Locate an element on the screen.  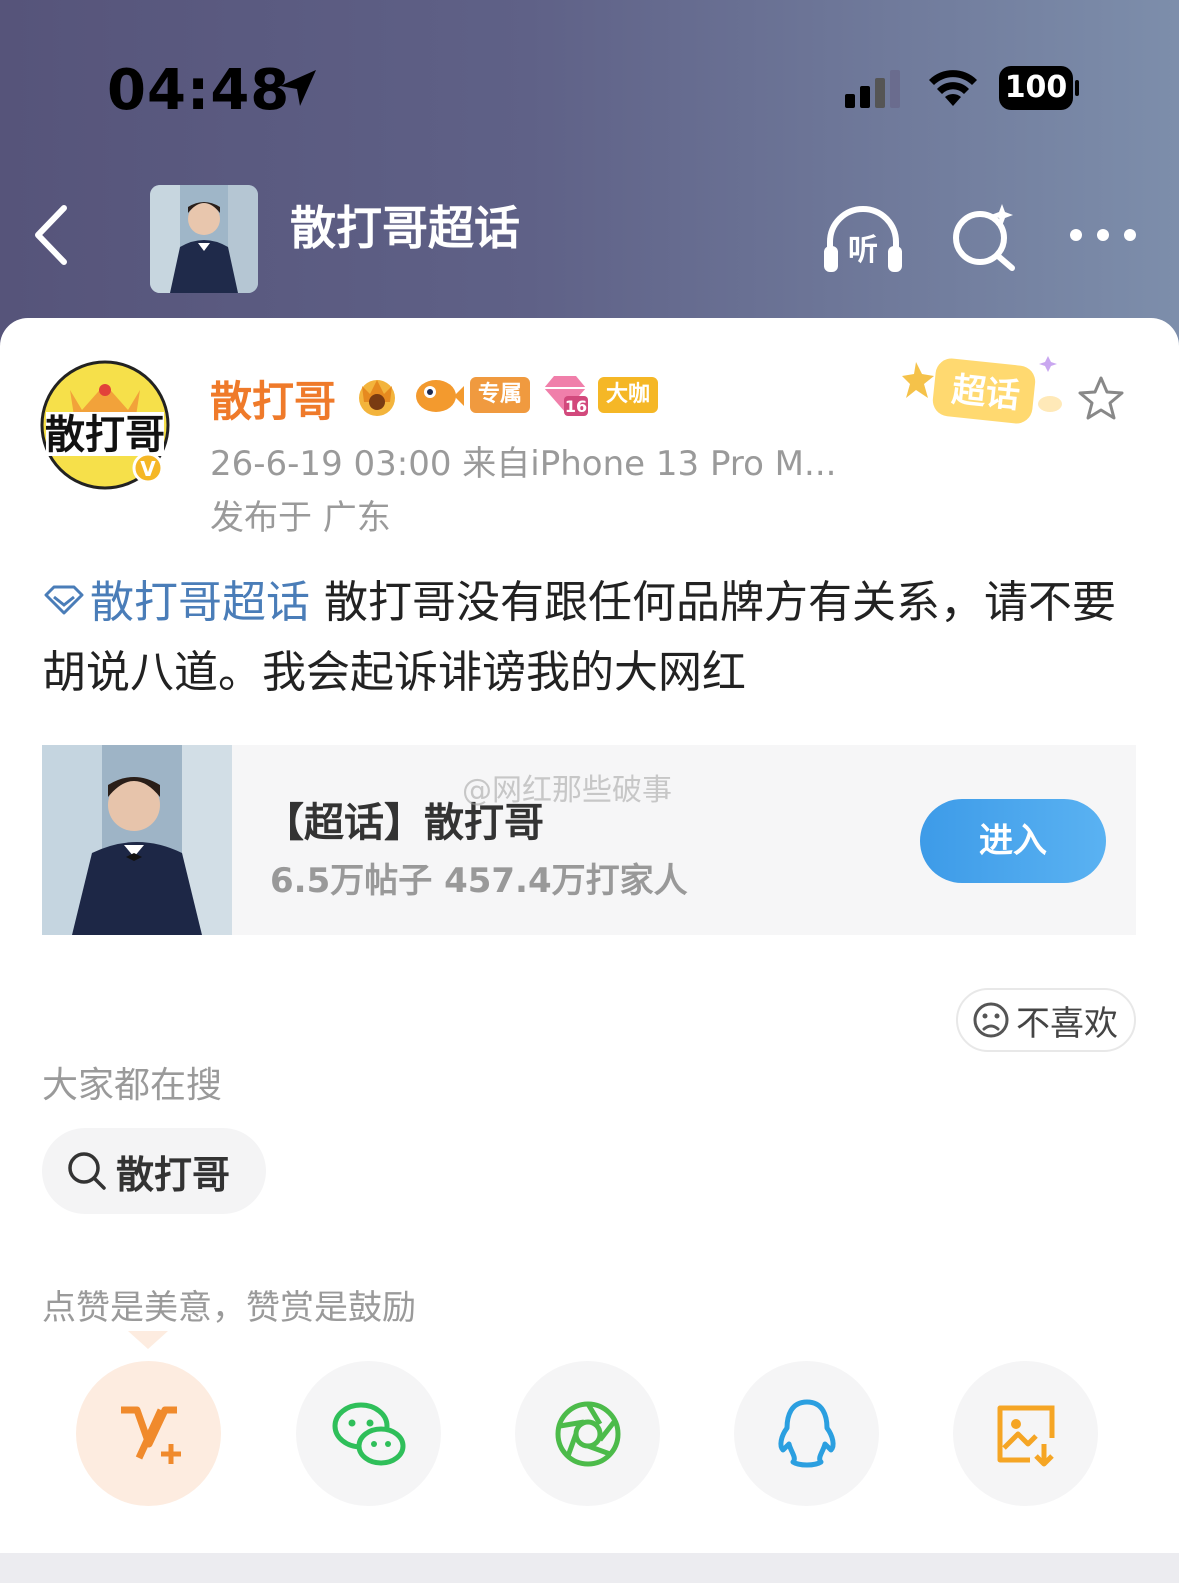
supertopic-link-label: 散打哥超话 is located at coordinates (200, 602).